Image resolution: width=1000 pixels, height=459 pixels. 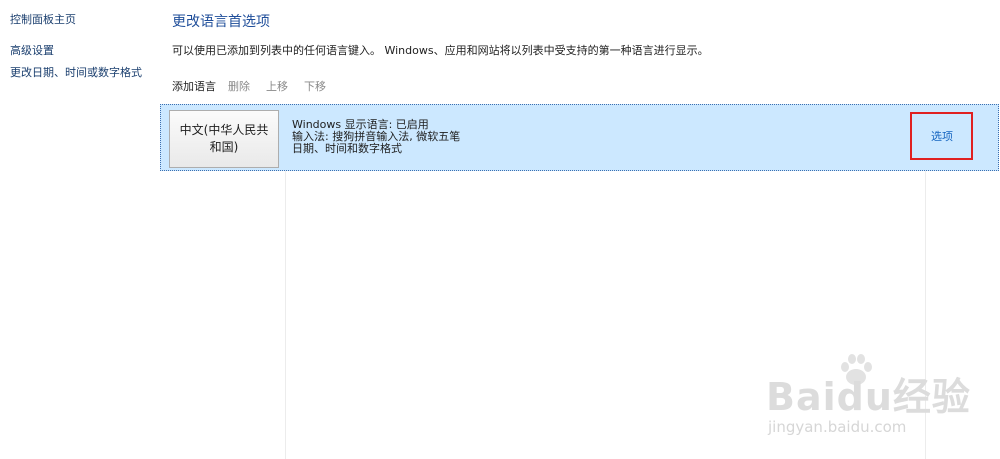 I want to click on format-info: 日期、时间和数字格式, so click(x=347, y=148).